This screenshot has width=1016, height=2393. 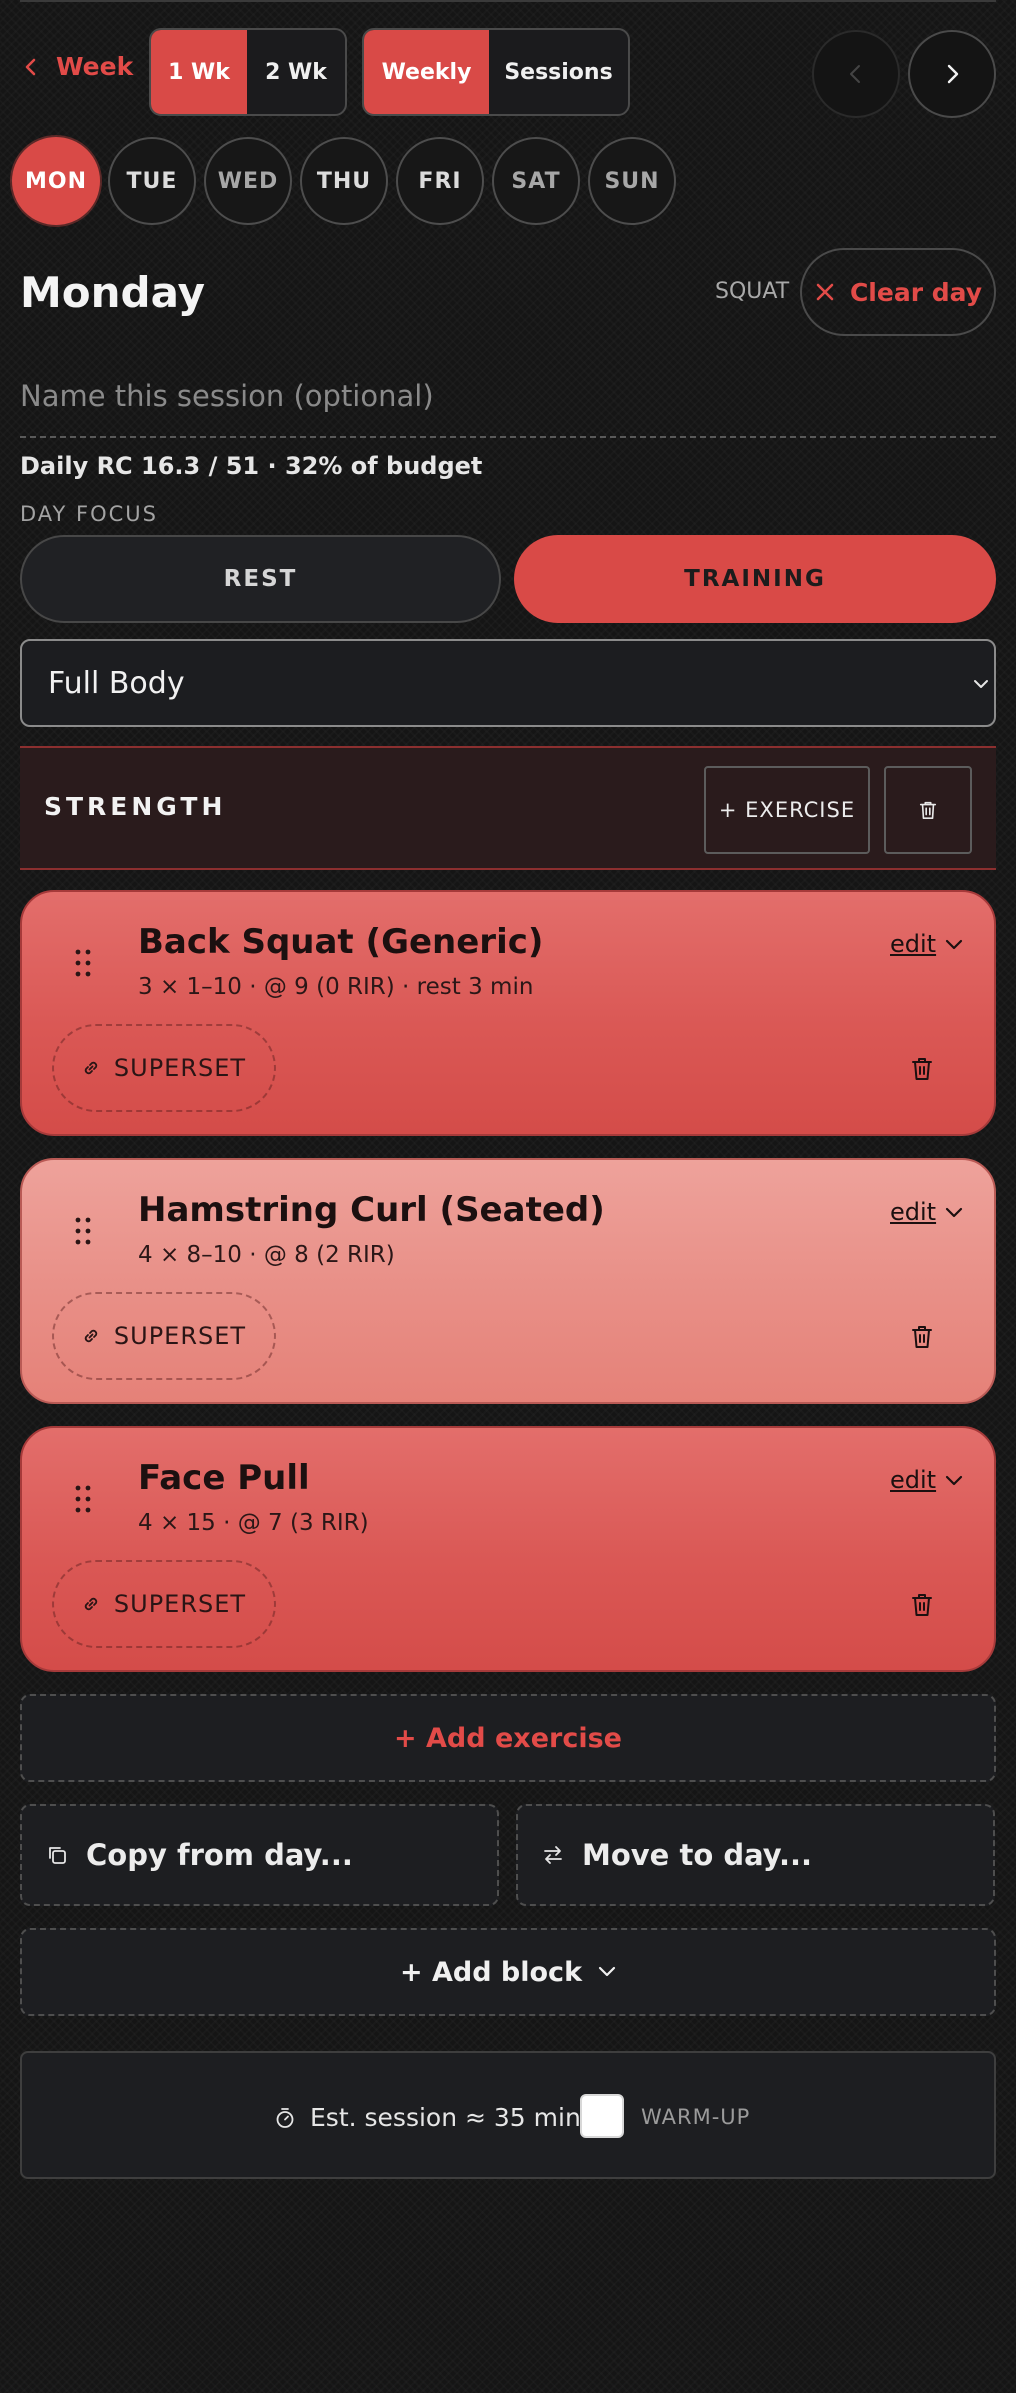 I want to click on session-estimate: Est. session ≈ 35 min, so click(x=427, y=2117).